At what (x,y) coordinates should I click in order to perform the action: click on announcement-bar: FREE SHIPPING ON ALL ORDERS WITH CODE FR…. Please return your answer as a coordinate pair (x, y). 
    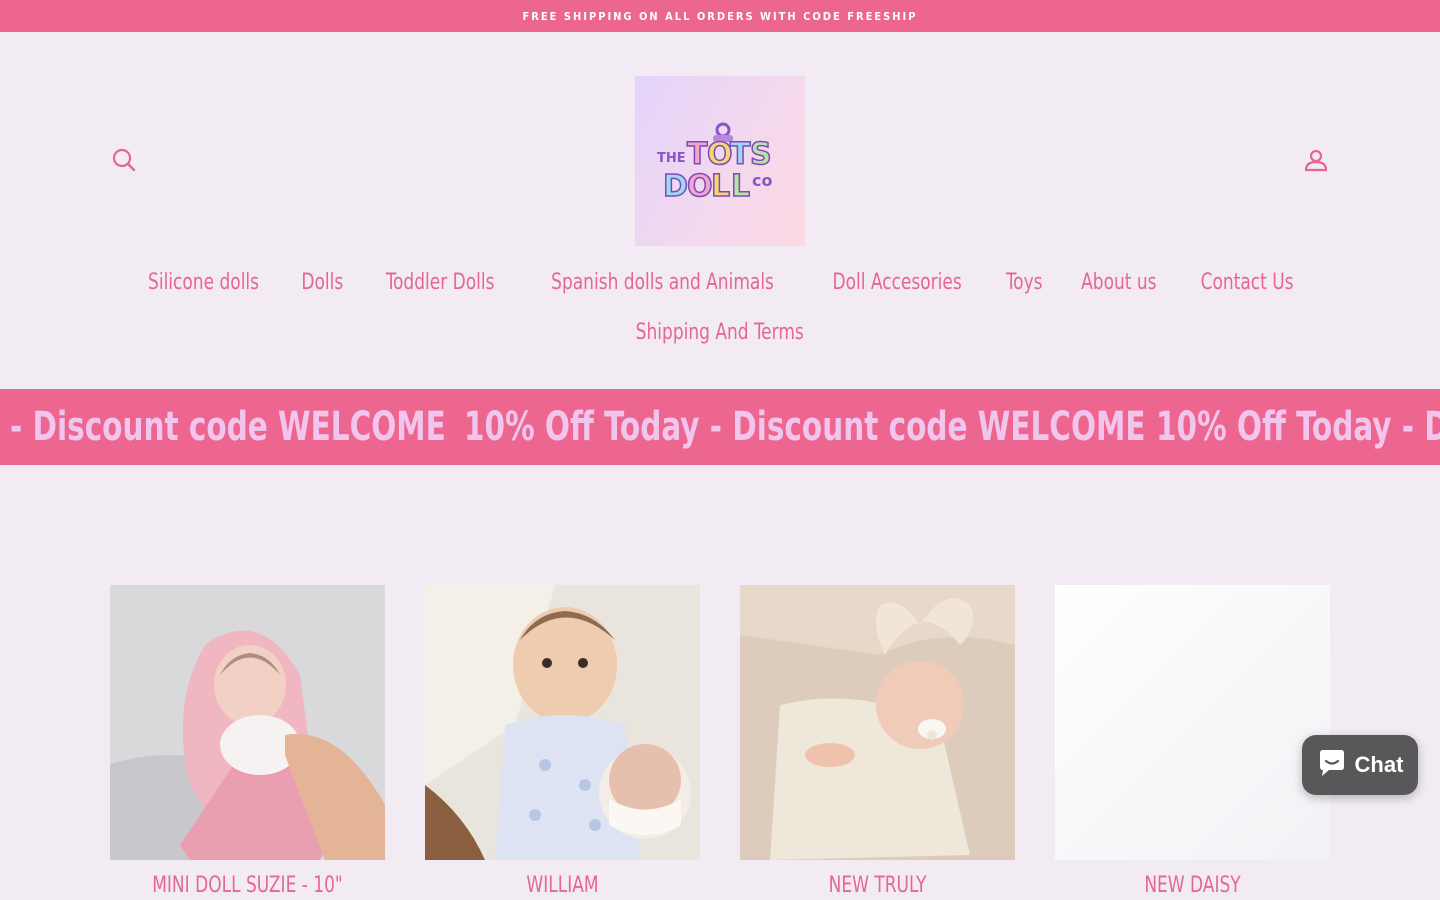
    Looking at the image, I should click on (720, 16).